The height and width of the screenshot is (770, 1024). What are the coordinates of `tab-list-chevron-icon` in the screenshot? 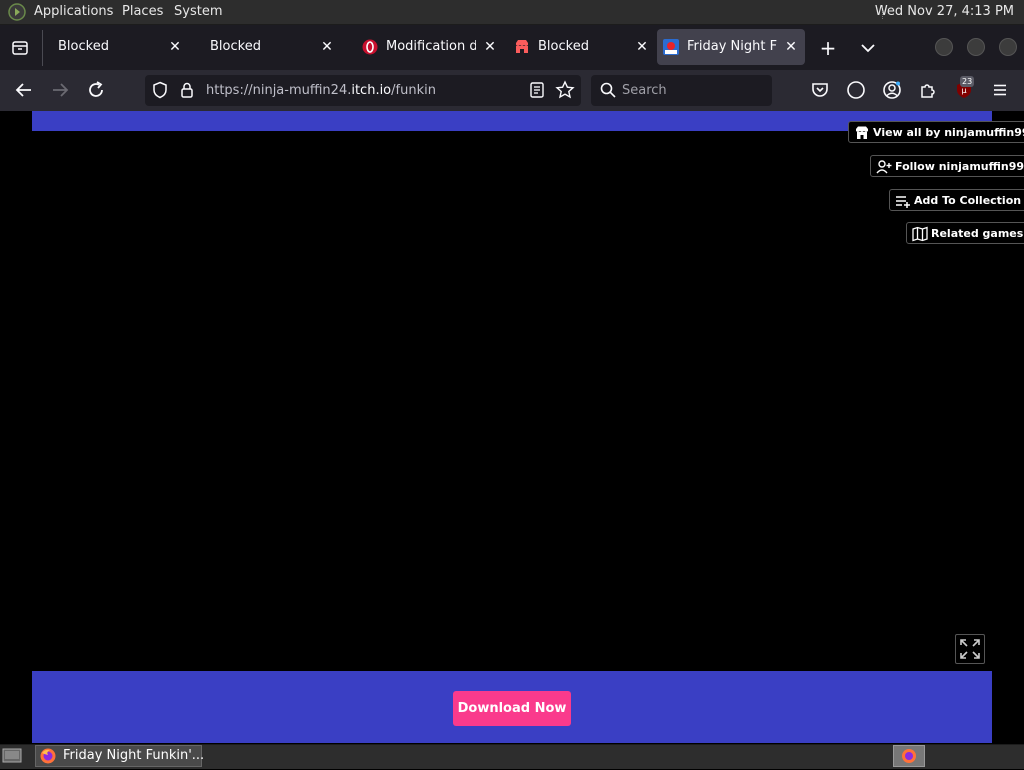 It's located at (868, 48).